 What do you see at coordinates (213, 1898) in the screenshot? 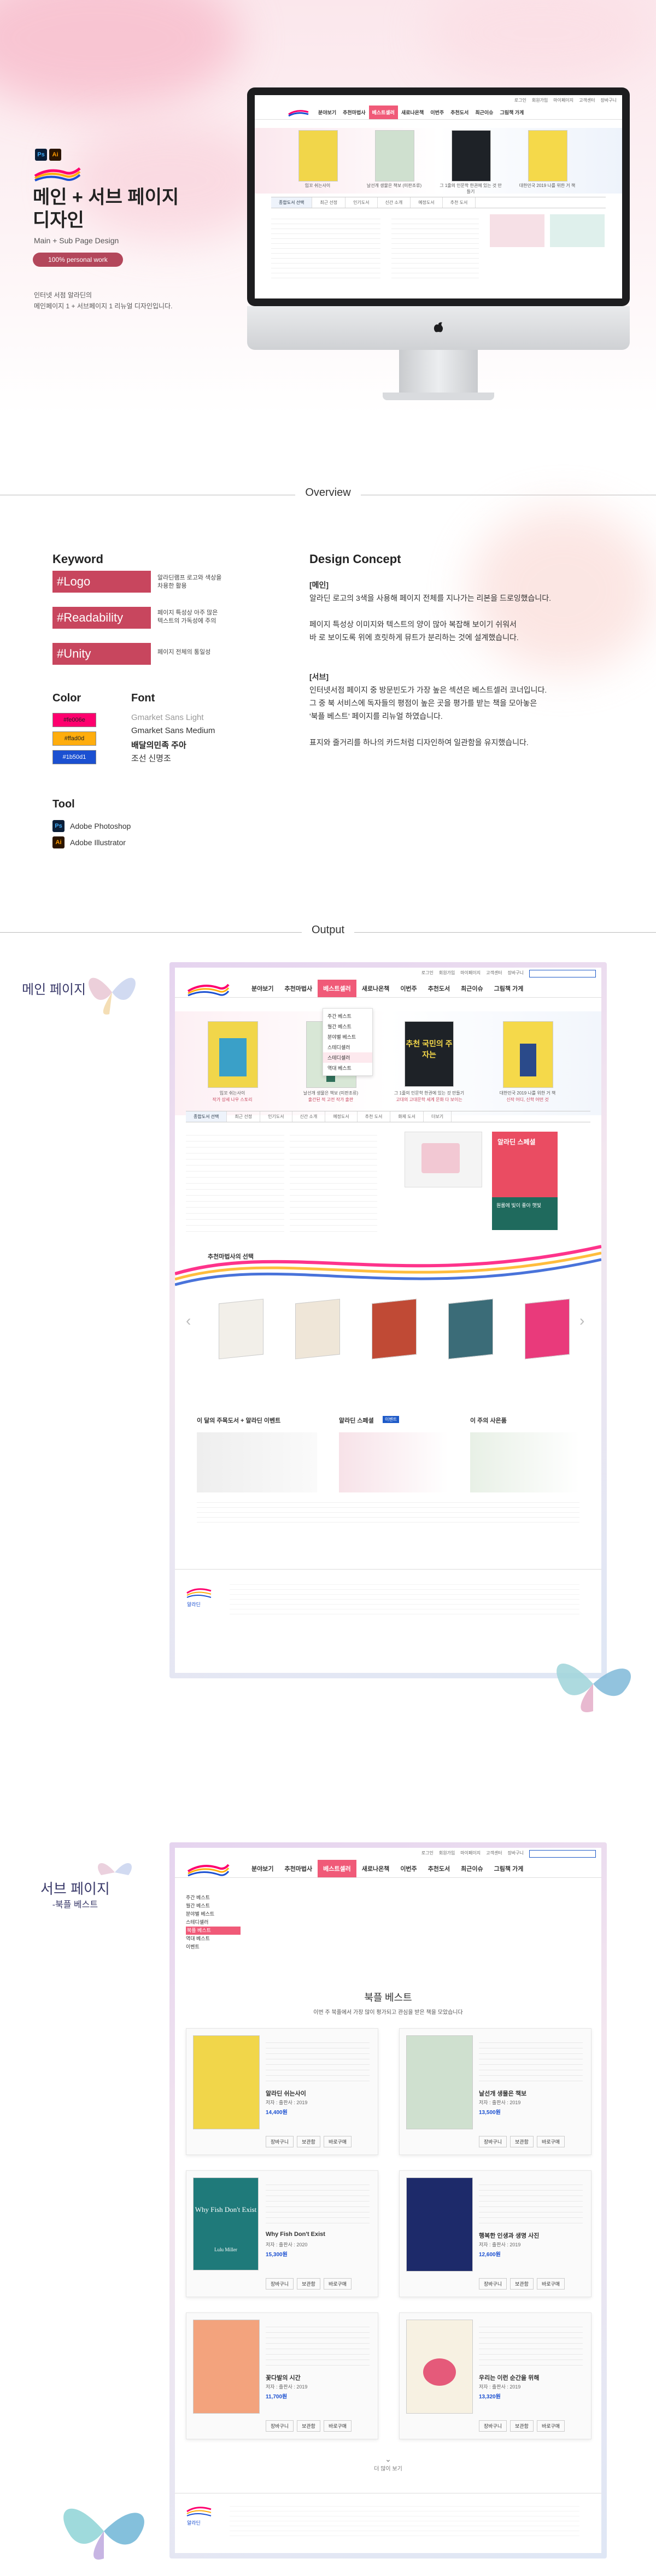
I see `sidebar-item: 주간 베스트` at bounding box center [213, 1898].